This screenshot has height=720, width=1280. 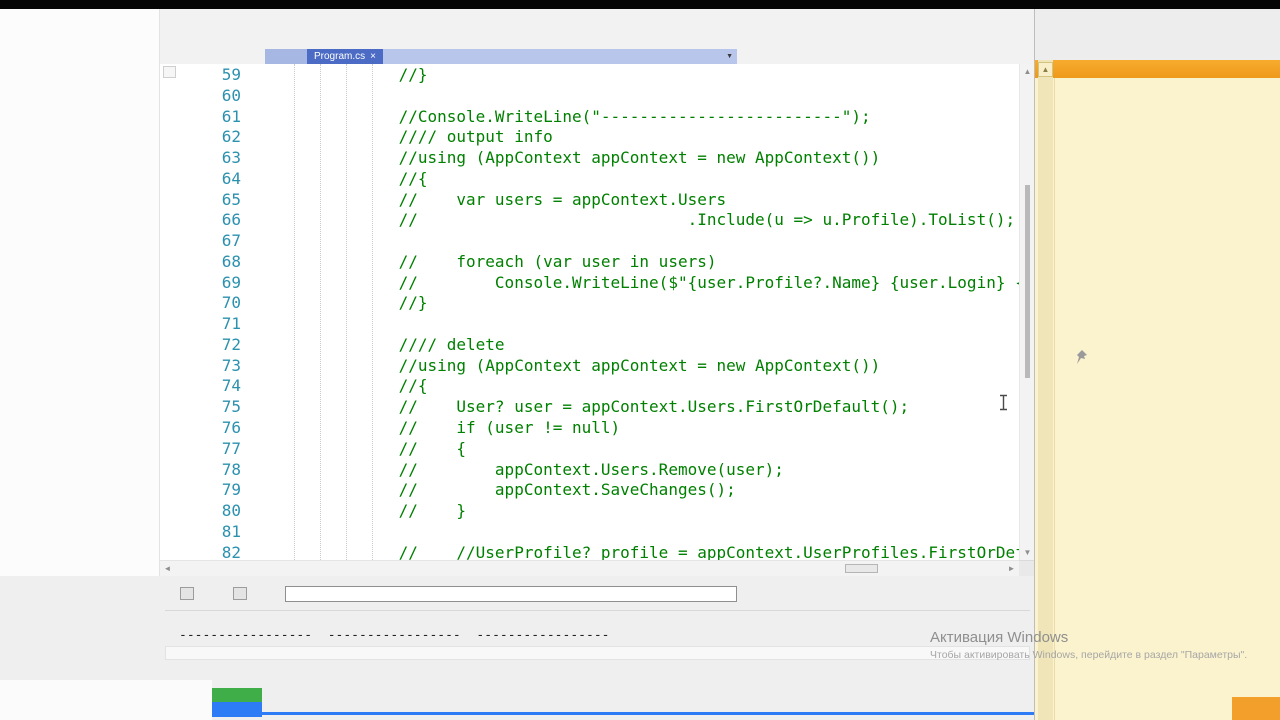 I want to click on line-number: 66, so click(x=206, y=220).